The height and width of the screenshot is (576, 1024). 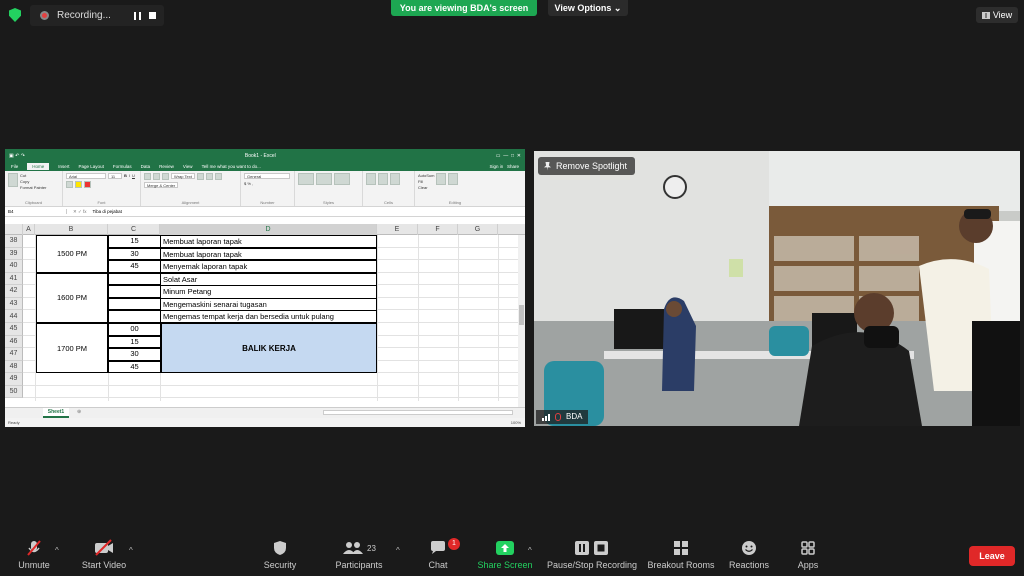 I want to click on clear-button: Clear, so click(x=426, y=187).